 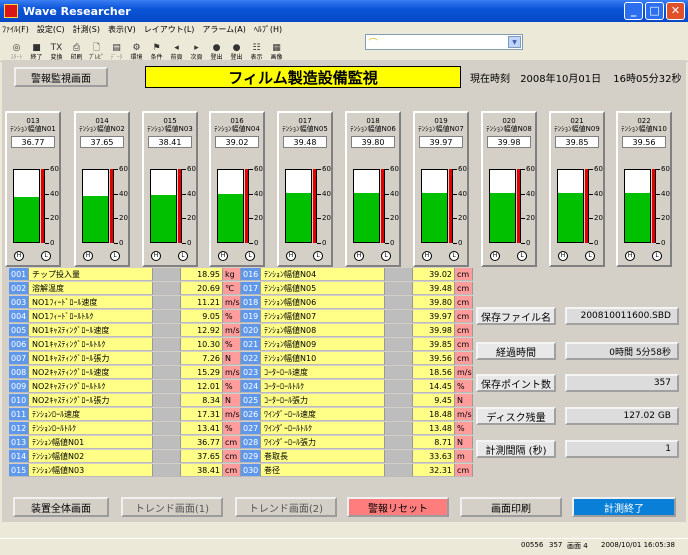 What do you see at coordinates (514, 42) in the screenshot?
I see `chevron-down-icon: ▼` at bounding box center [514, 42].